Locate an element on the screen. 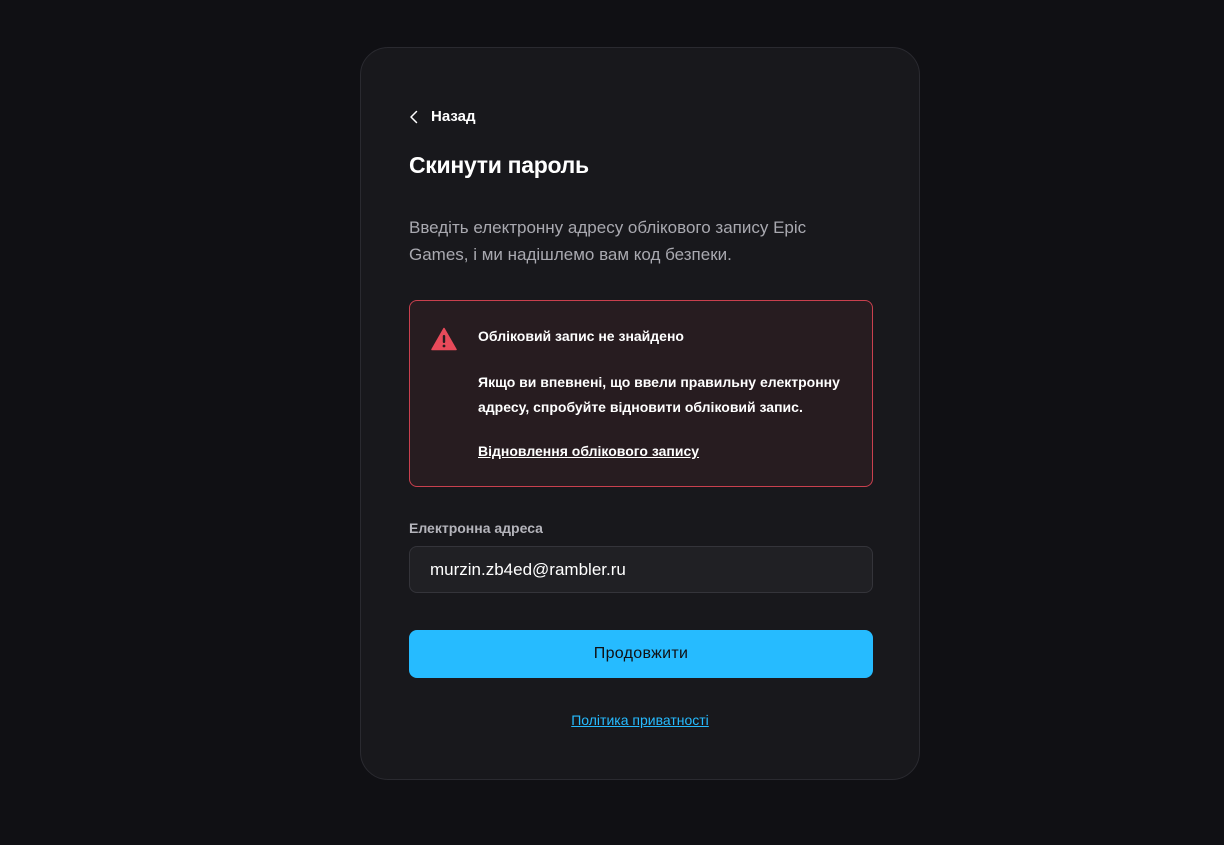 The width and height of the screenshot is (1224, 845). chevron-left-icon is located at coordinates (414, 117).